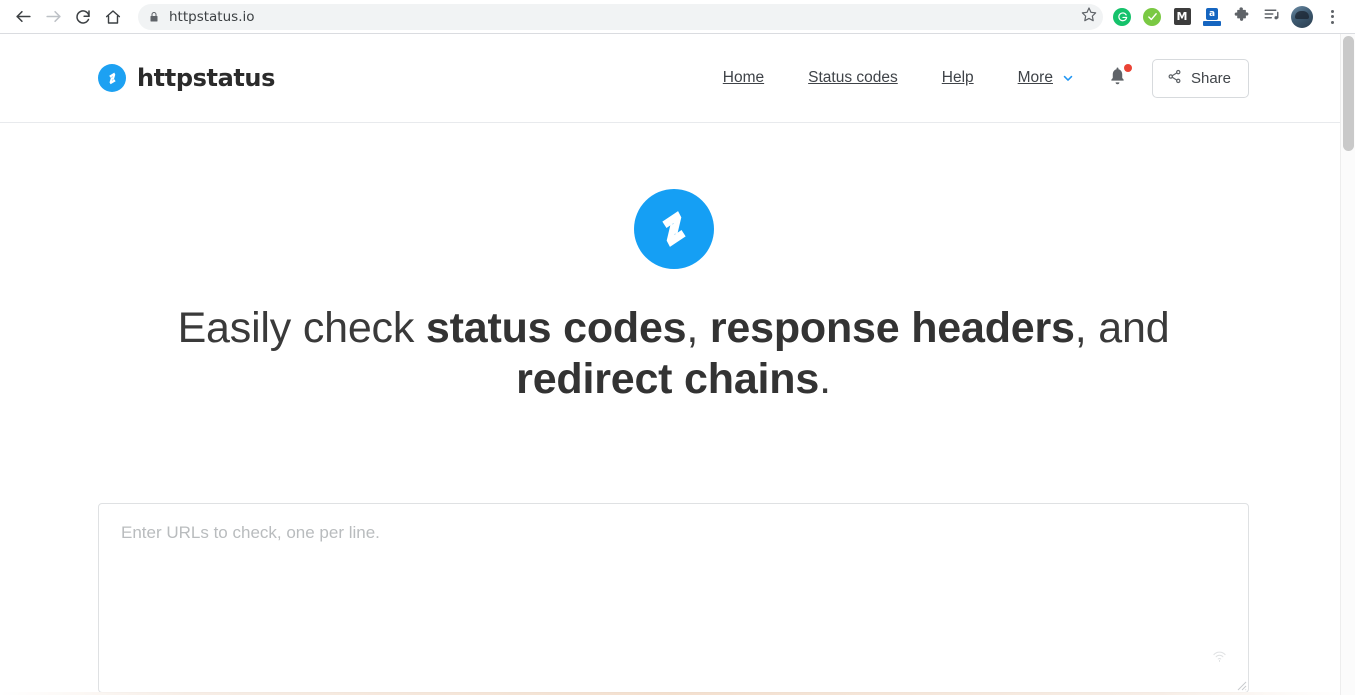 The width and height of the screenshot is (1355, 695). I want to click on grammarly-extension-icon, so click(1122, 16).